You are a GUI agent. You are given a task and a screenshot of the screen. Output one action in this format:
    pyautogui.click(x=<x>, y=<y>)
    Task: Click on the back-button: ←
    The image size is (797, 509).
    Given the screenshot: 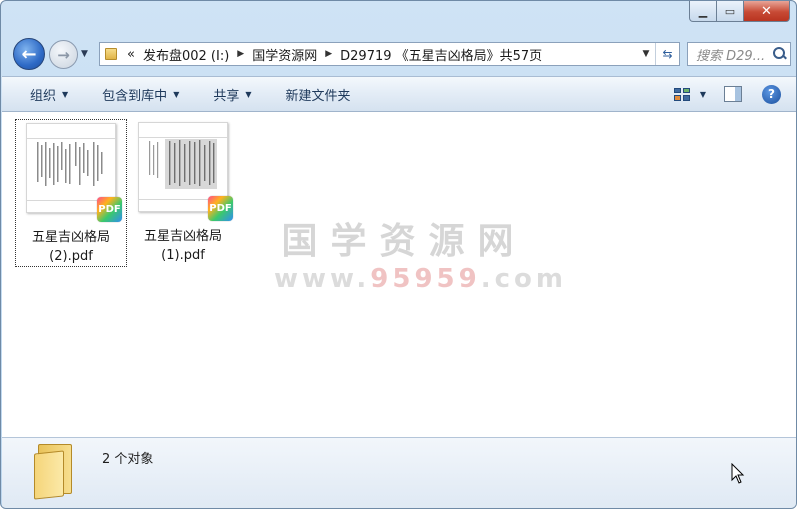 What is the action you would take?
    pyautogui.click(x=29, y=54)
    